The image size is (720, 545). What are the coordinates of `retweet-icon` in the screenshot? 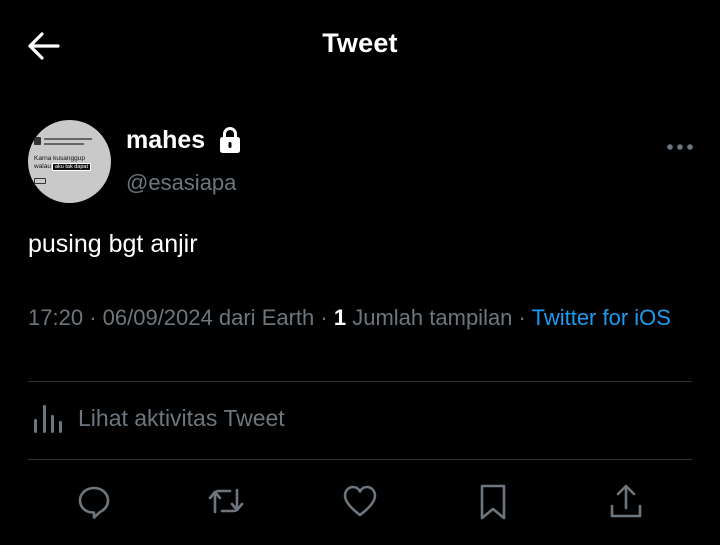 It's located at (226, 501).